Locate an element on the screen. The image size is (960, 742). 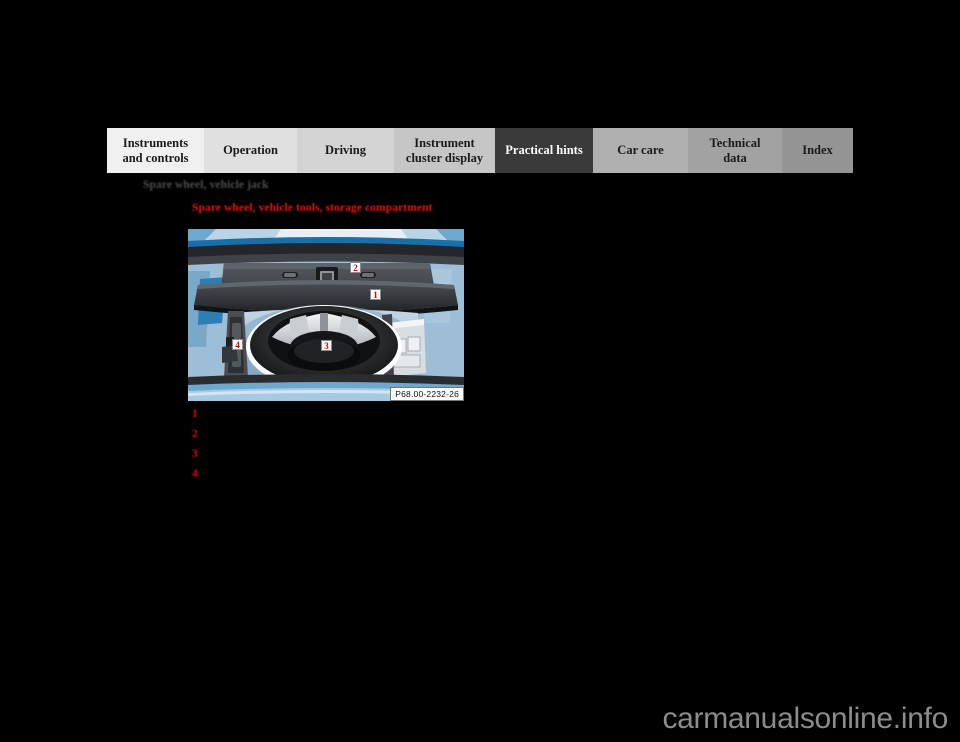
site-watermark: carmanualsonline.info is located at coordinates (805, 718).